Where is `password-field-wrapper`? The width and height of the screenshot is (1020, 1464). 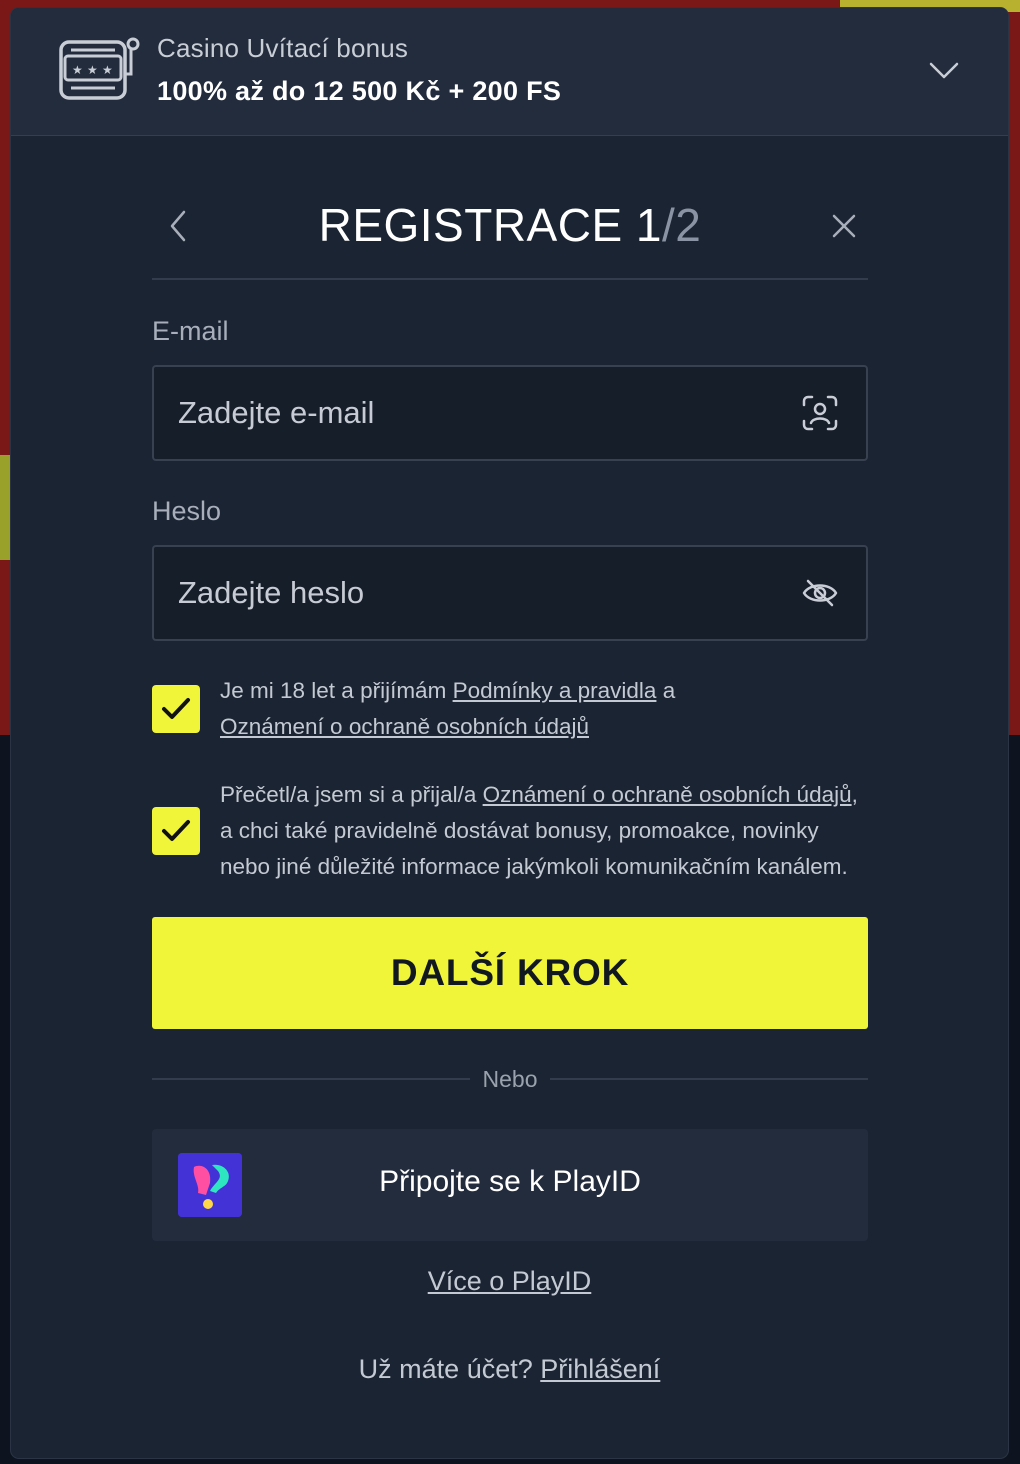
password-field-wrapper is located at coordinates (510, 593).